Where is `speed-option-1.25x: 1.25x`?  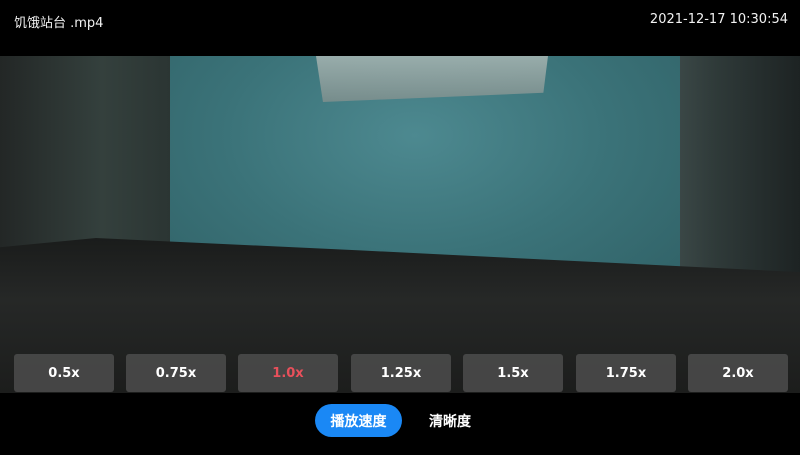
speed-option-1.25x: 1.25x is located at coordinates (401, 373).